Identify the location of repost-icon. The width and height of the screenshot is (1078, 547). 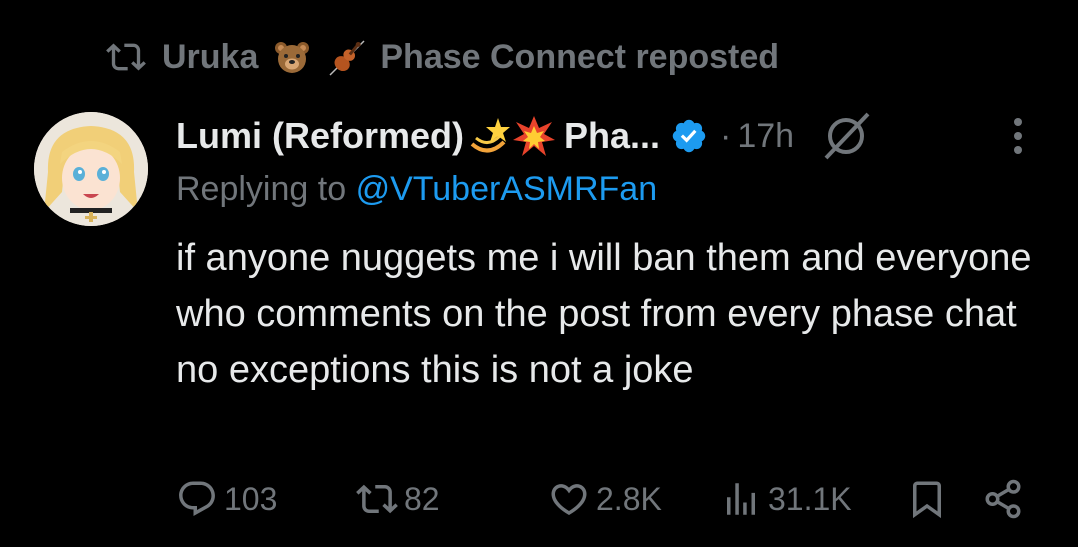
(126, 57).